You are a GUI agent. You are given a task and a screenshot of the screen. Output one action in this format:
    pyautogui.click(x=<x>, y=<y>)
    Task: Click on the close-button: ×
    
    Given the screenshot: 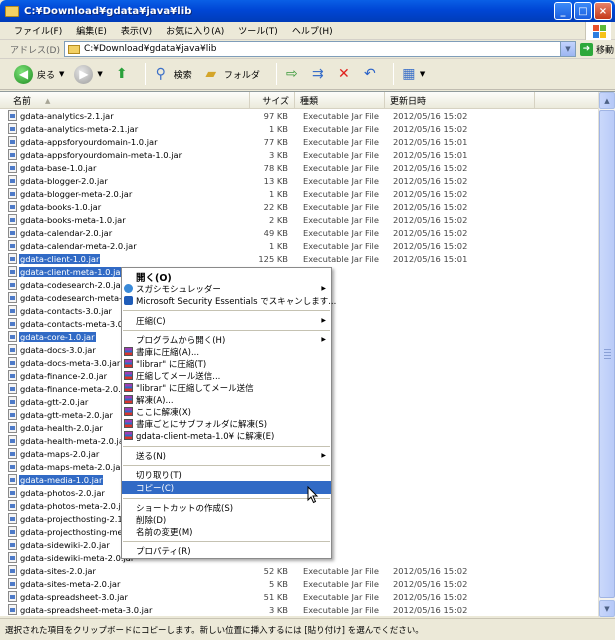 What is the action you would take?
    pyautogui.click(x=603, y=11)
    